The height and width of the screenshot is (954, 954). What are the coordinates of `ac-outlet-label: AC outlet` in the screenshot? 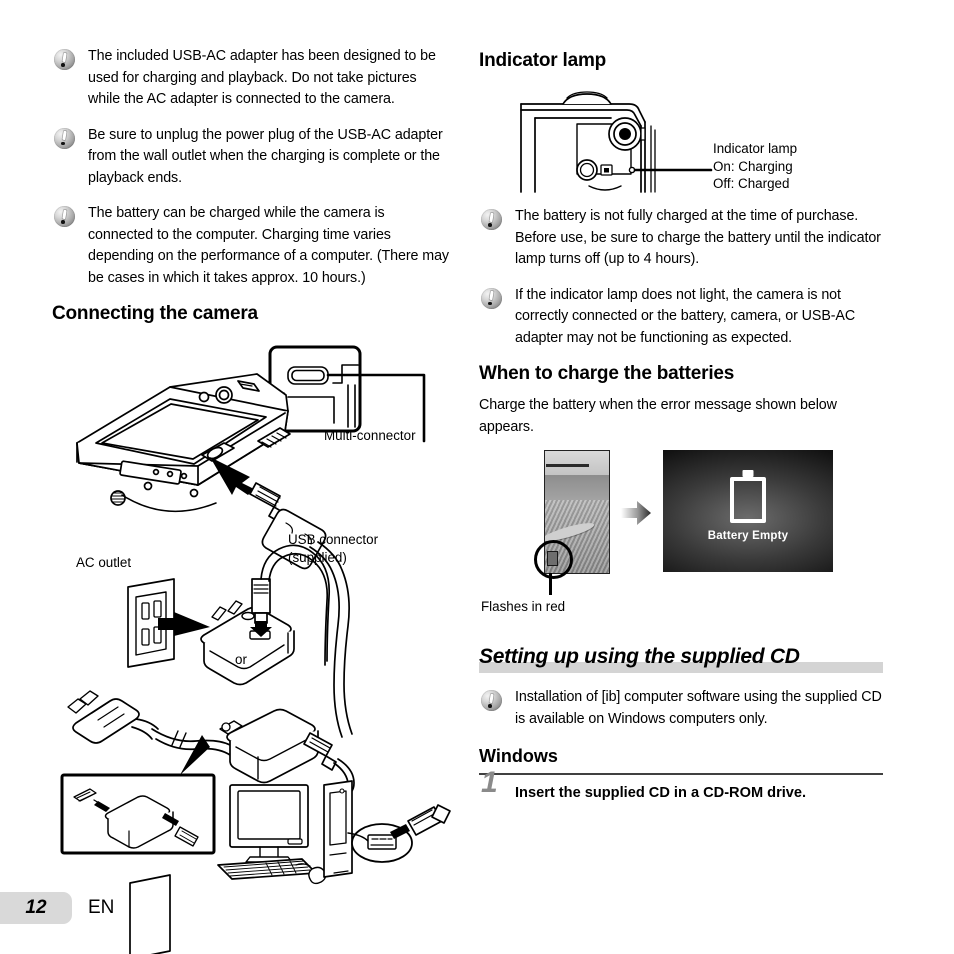 It's located at (104, 562).